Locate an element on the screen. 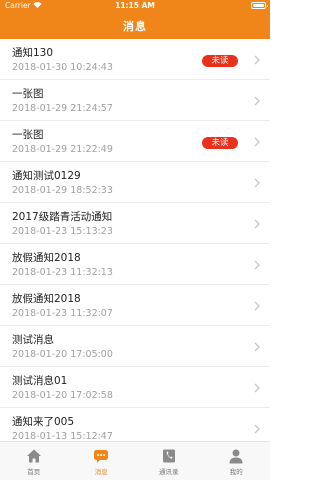 The height and width of the screenshot is (480, 320). tab-label: 通讯录 is located at coordinates (169, 472).